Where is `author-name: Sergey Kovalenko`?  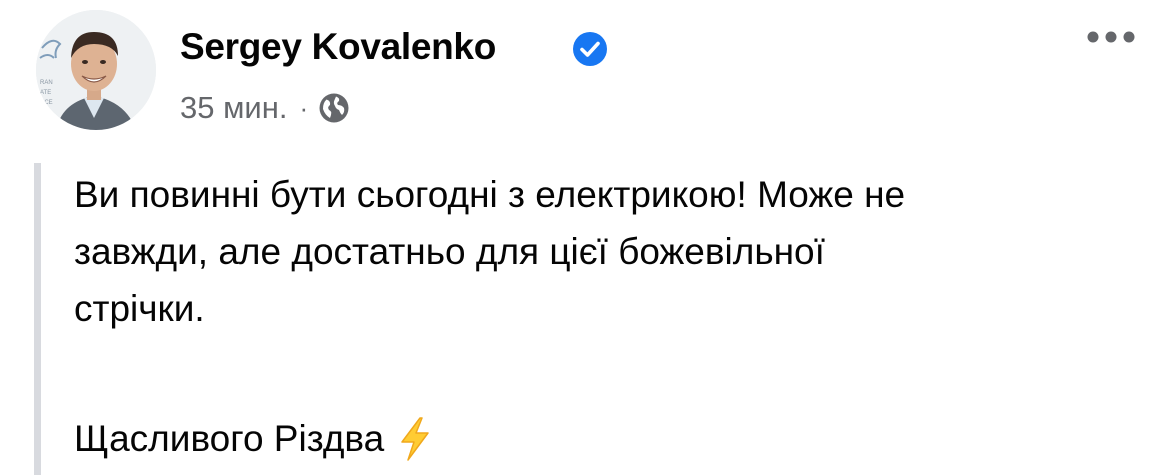 author-name: Sergey Kovalenko is located at coordinates (338, 47).